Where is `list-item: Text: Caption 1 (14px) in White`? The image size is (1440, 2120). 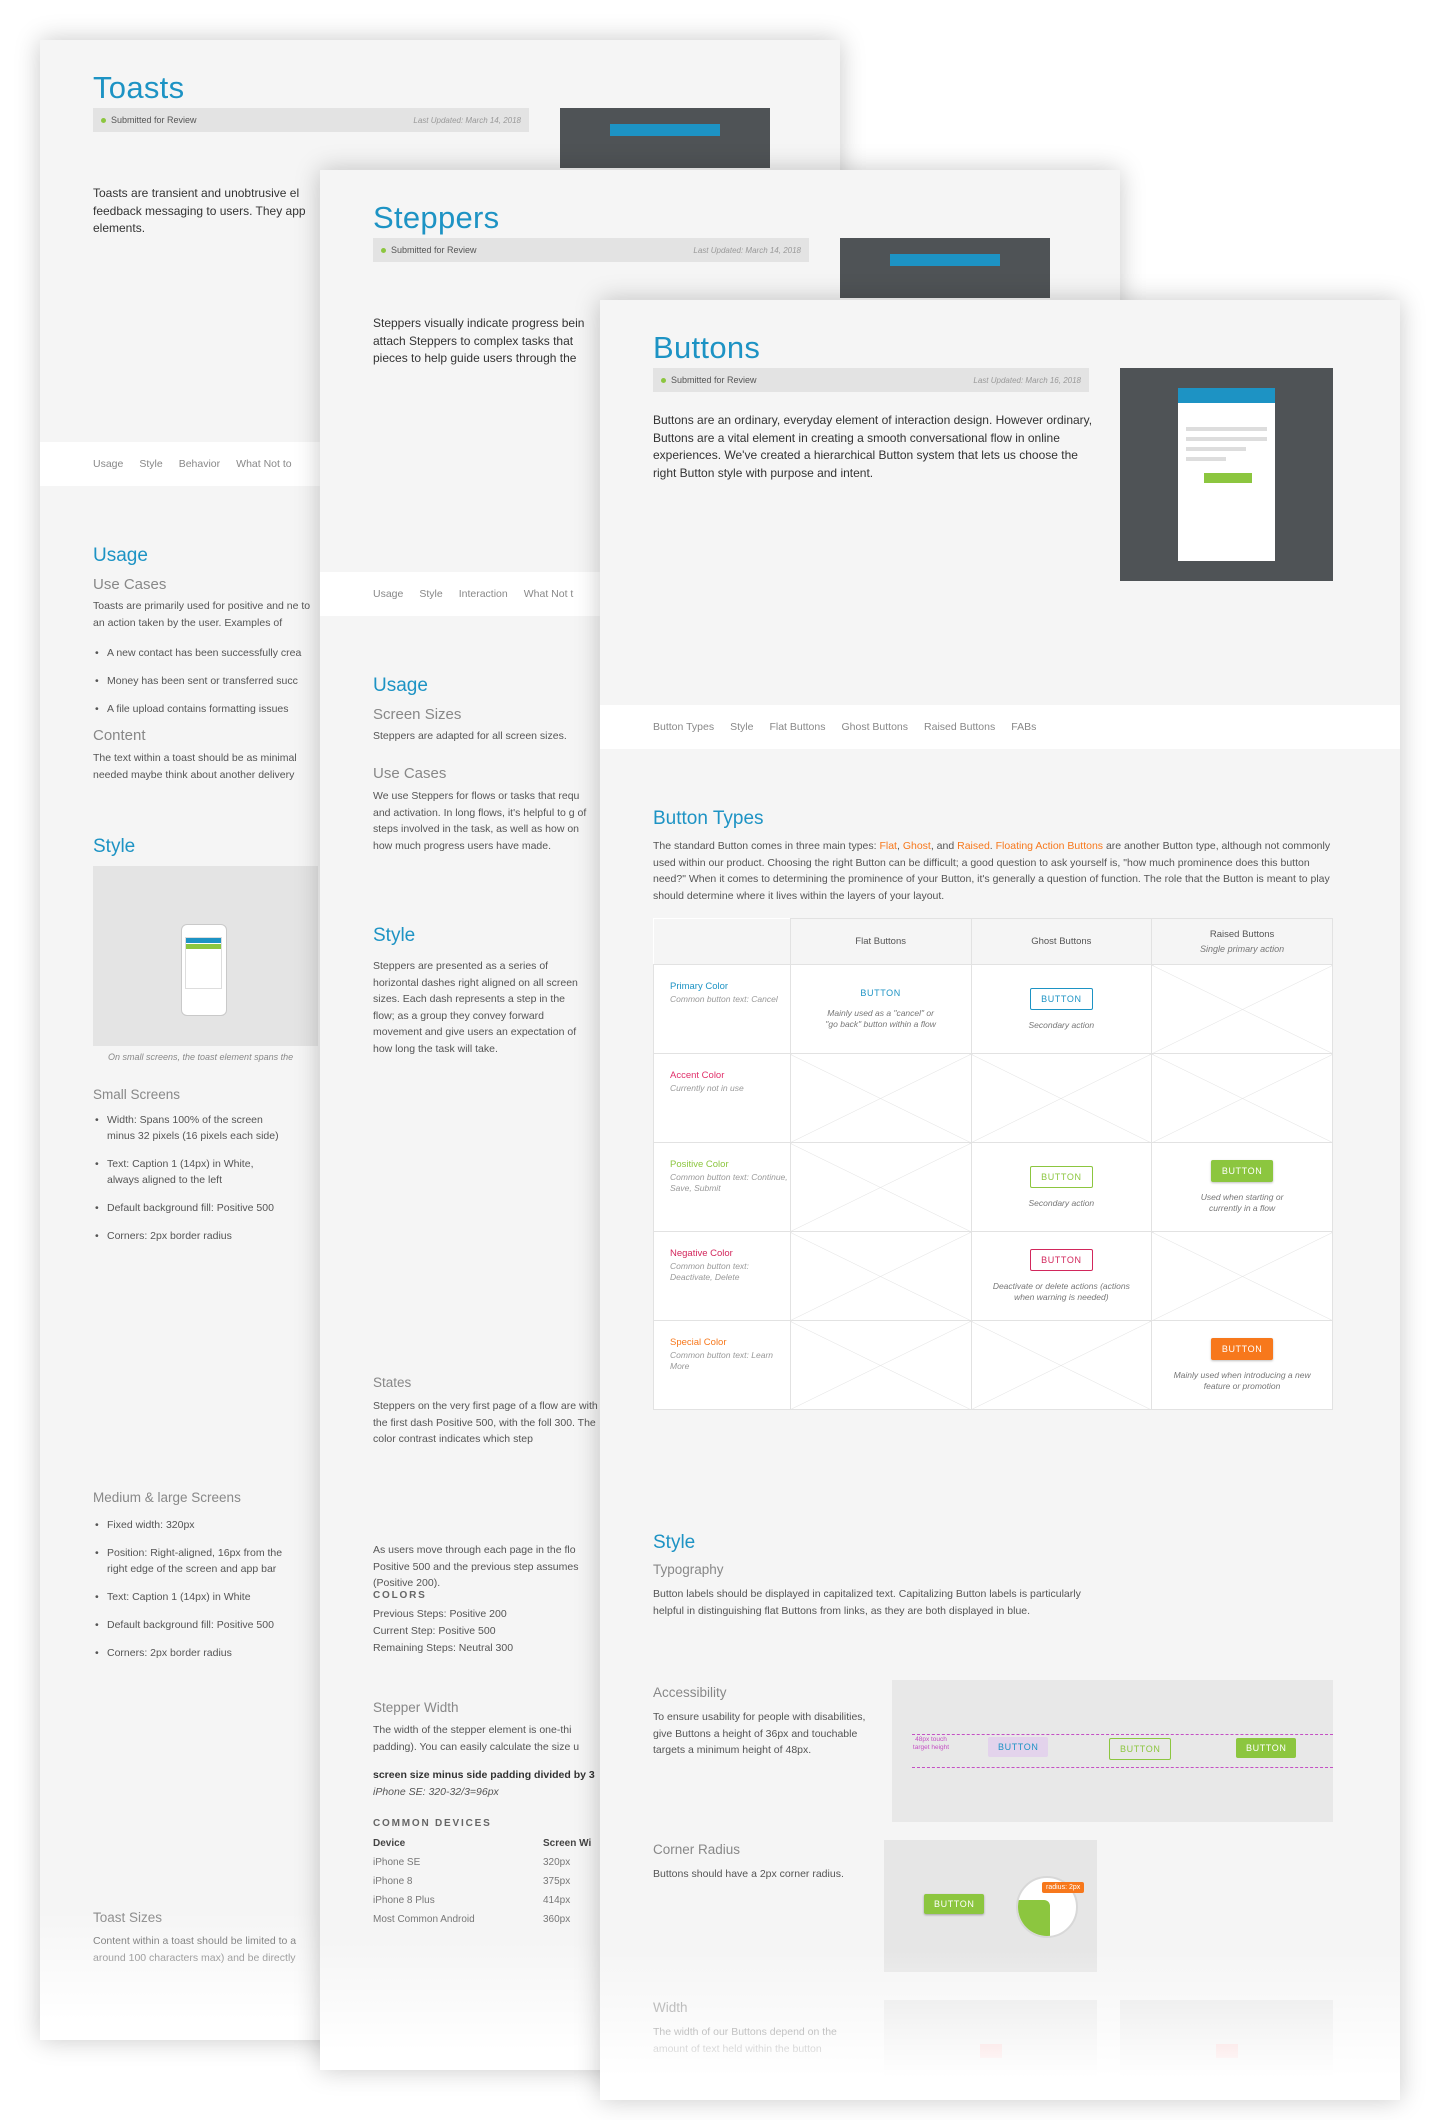
list-item: Text: Caption 1 (14px) in White is located at coordinates (188, 1597).